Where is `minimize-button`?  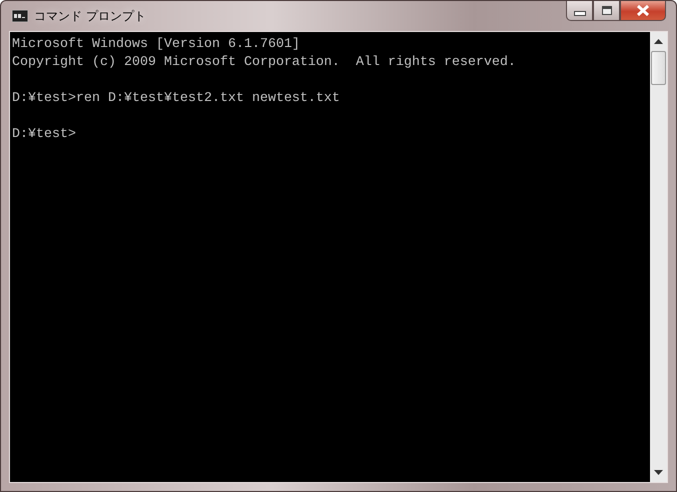
minimize-button is located at coordinates (579, 11).